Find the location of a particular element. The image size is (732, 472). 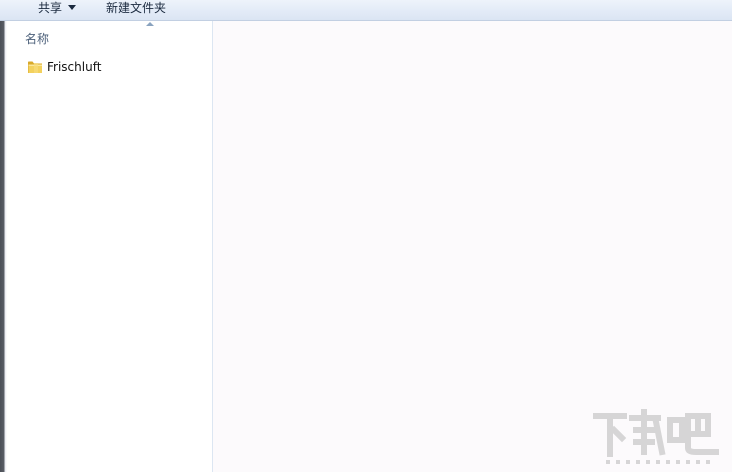

share-button: 共享 is located at coordinates (57, 9).